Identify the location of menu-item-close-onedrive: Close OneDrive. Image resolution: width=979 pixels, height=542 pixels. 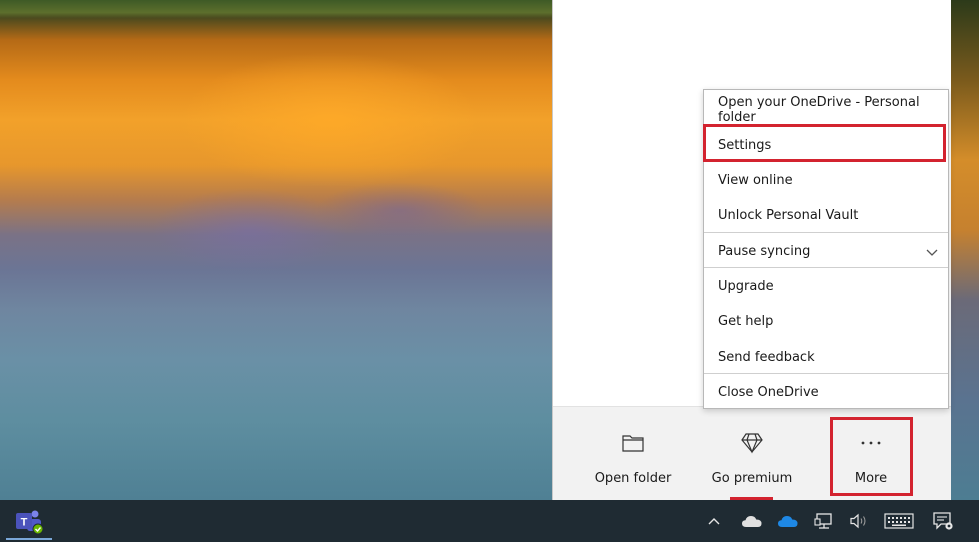
(826, 392).